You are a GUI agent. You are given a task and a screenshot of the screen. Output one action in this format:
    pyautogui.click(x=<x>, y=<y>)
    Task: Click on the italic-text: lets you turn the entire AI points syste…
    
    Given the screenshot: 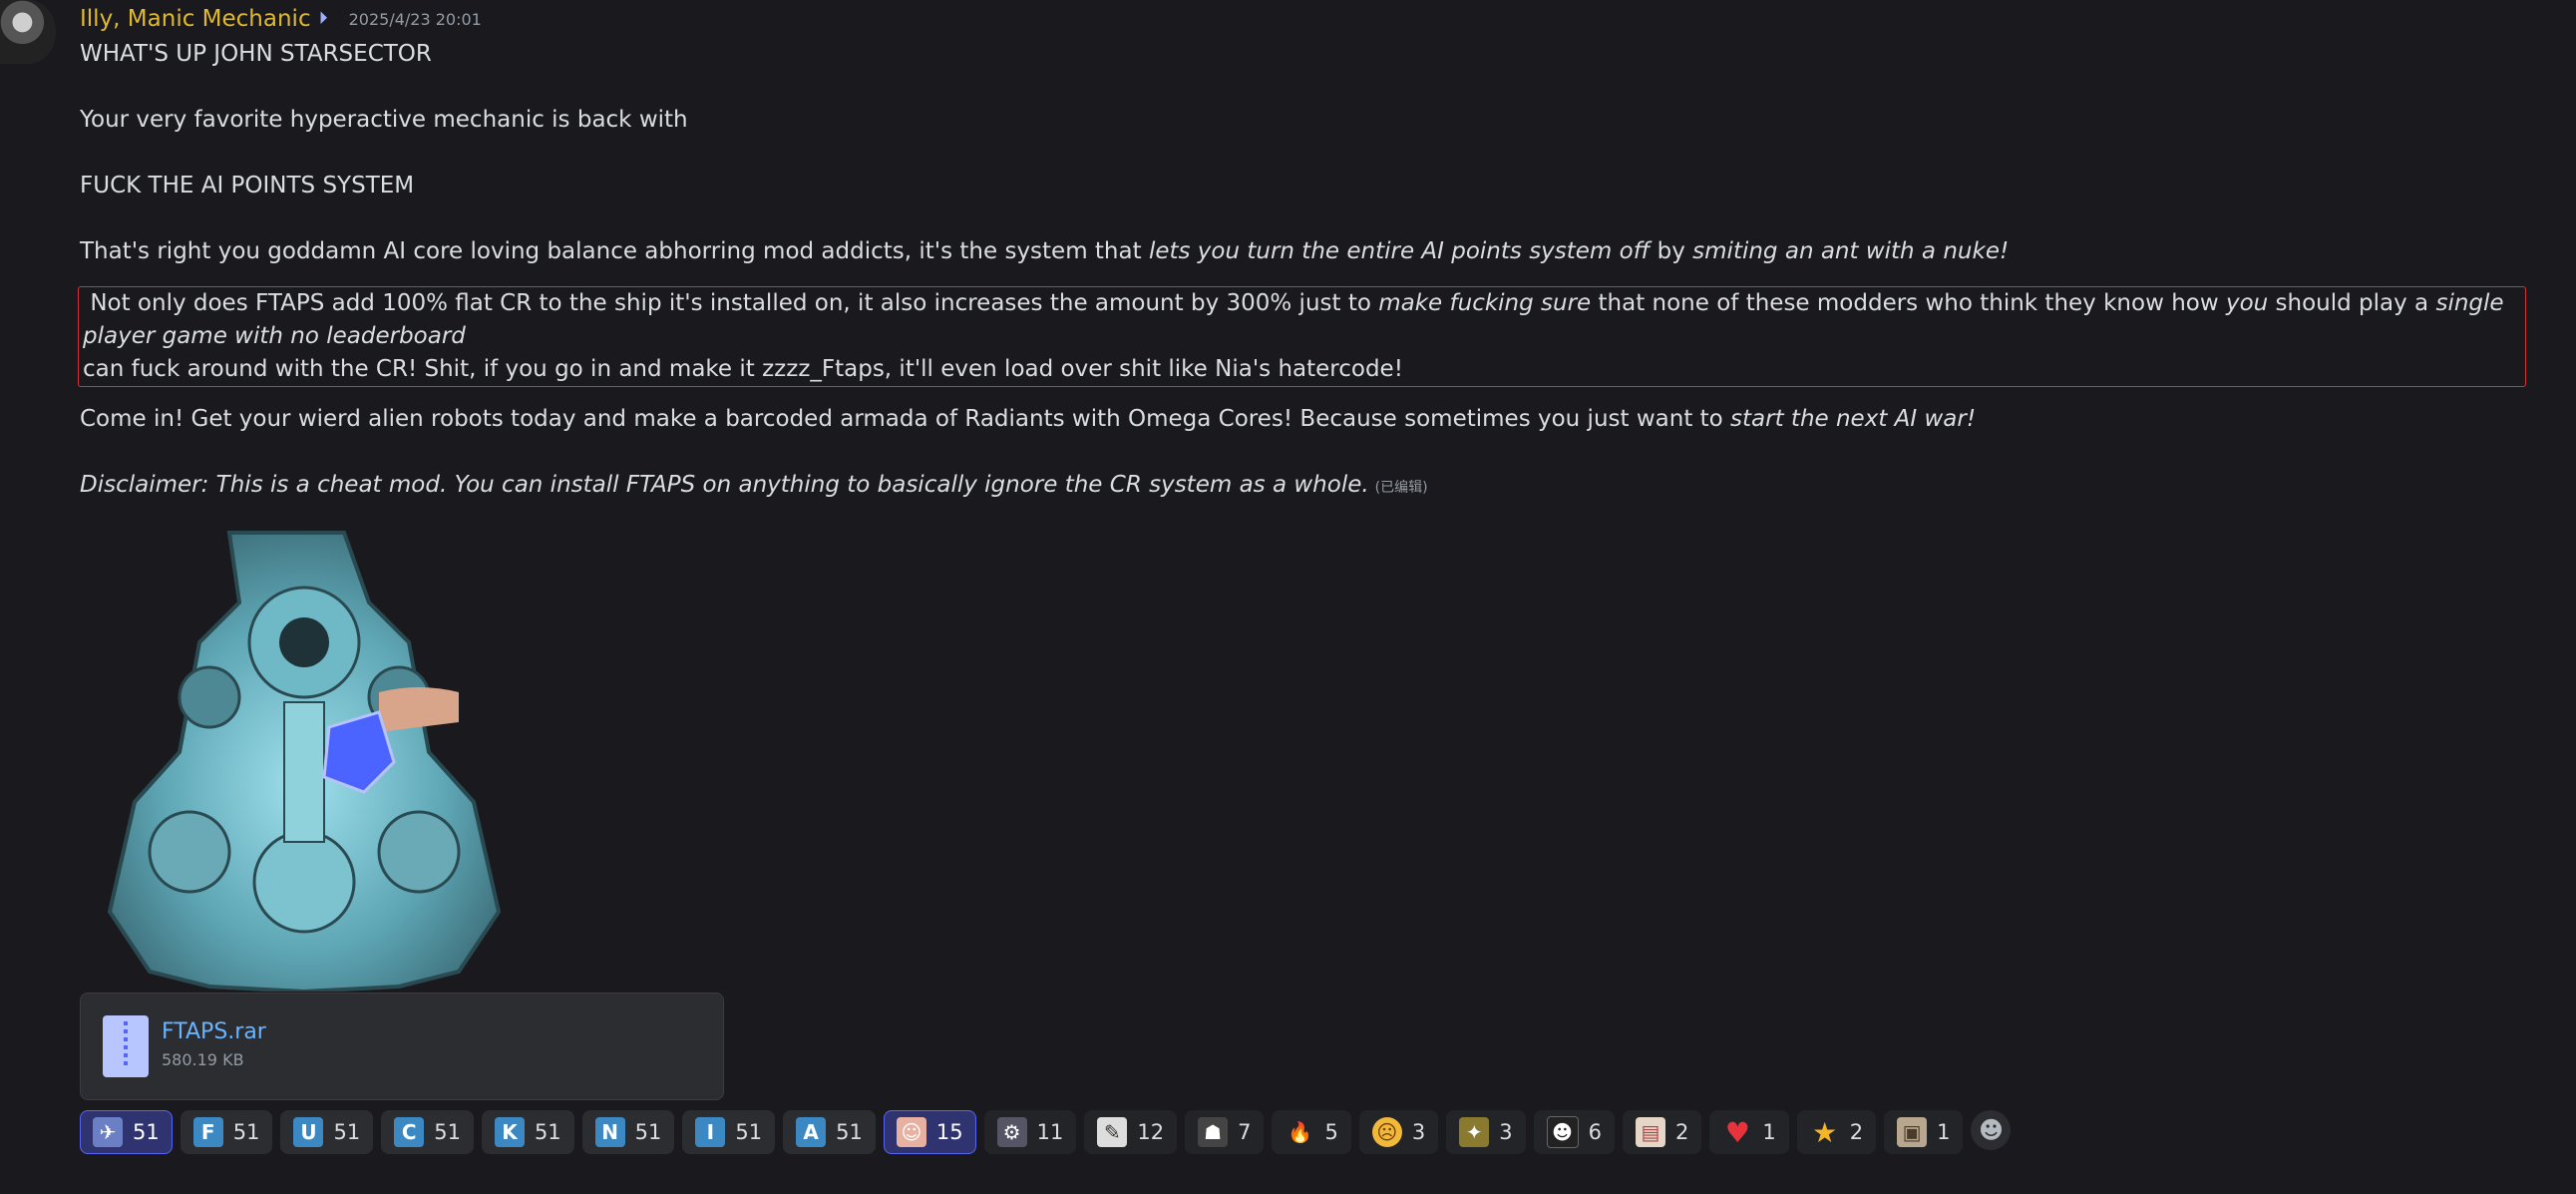 What is the action you would take?
    pyautogui.click(x=1400, y=251)
    